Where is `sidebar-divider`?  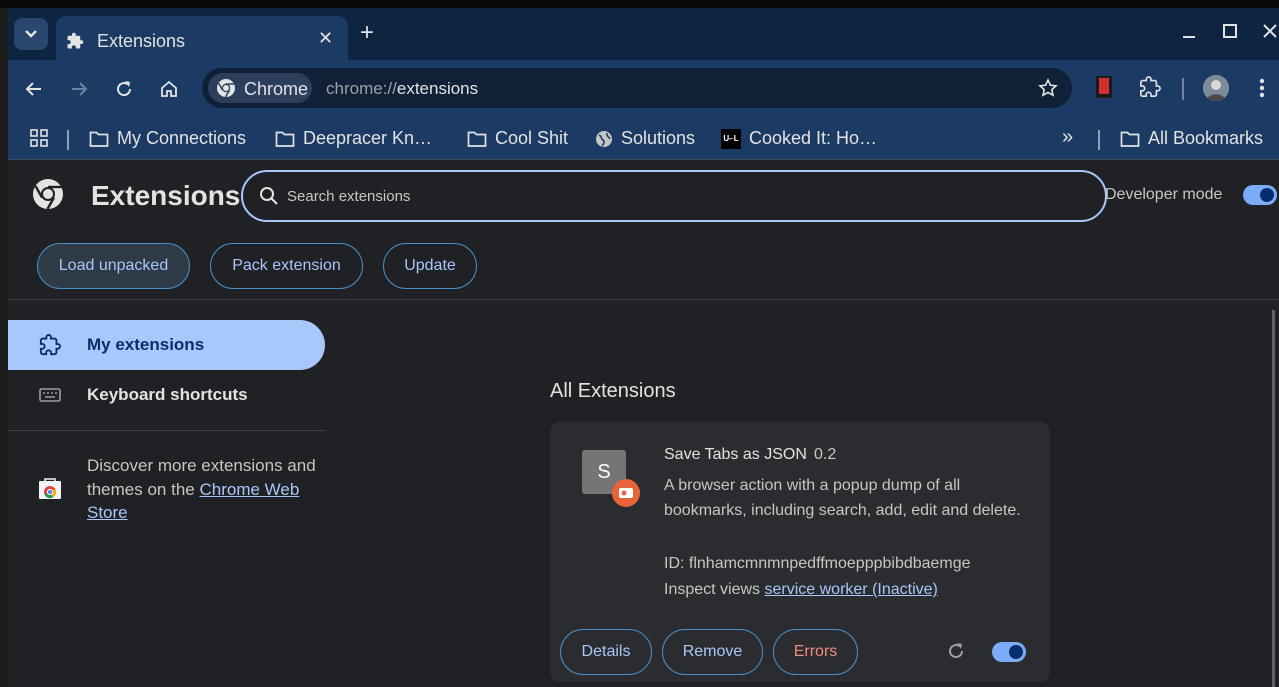
sidebar-divider is located at coordinates (167, 430).